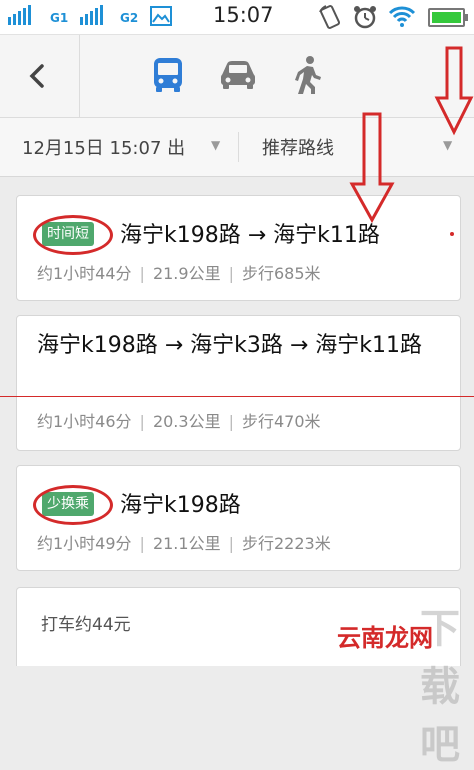 The image size is (474, 770). I want to click on route-card: 少换乘 海宁k198路 约1小时49分 | 21.1公里 | 步行2223米, so click(238, 518).